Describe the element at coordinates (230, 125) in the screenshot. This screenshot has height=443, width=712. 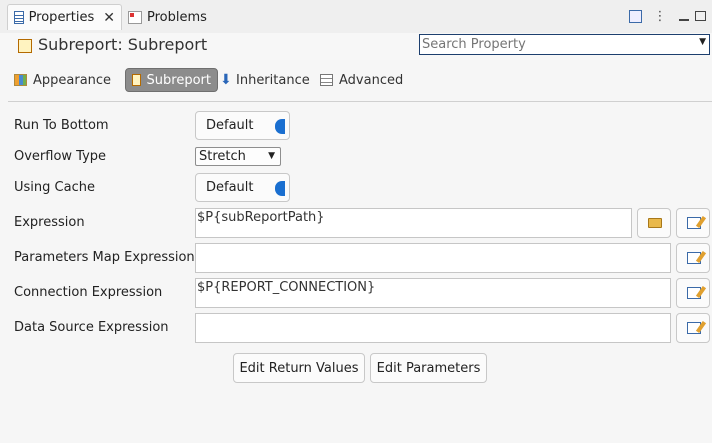
I see `run-to-bottom-value: Default` at that location.